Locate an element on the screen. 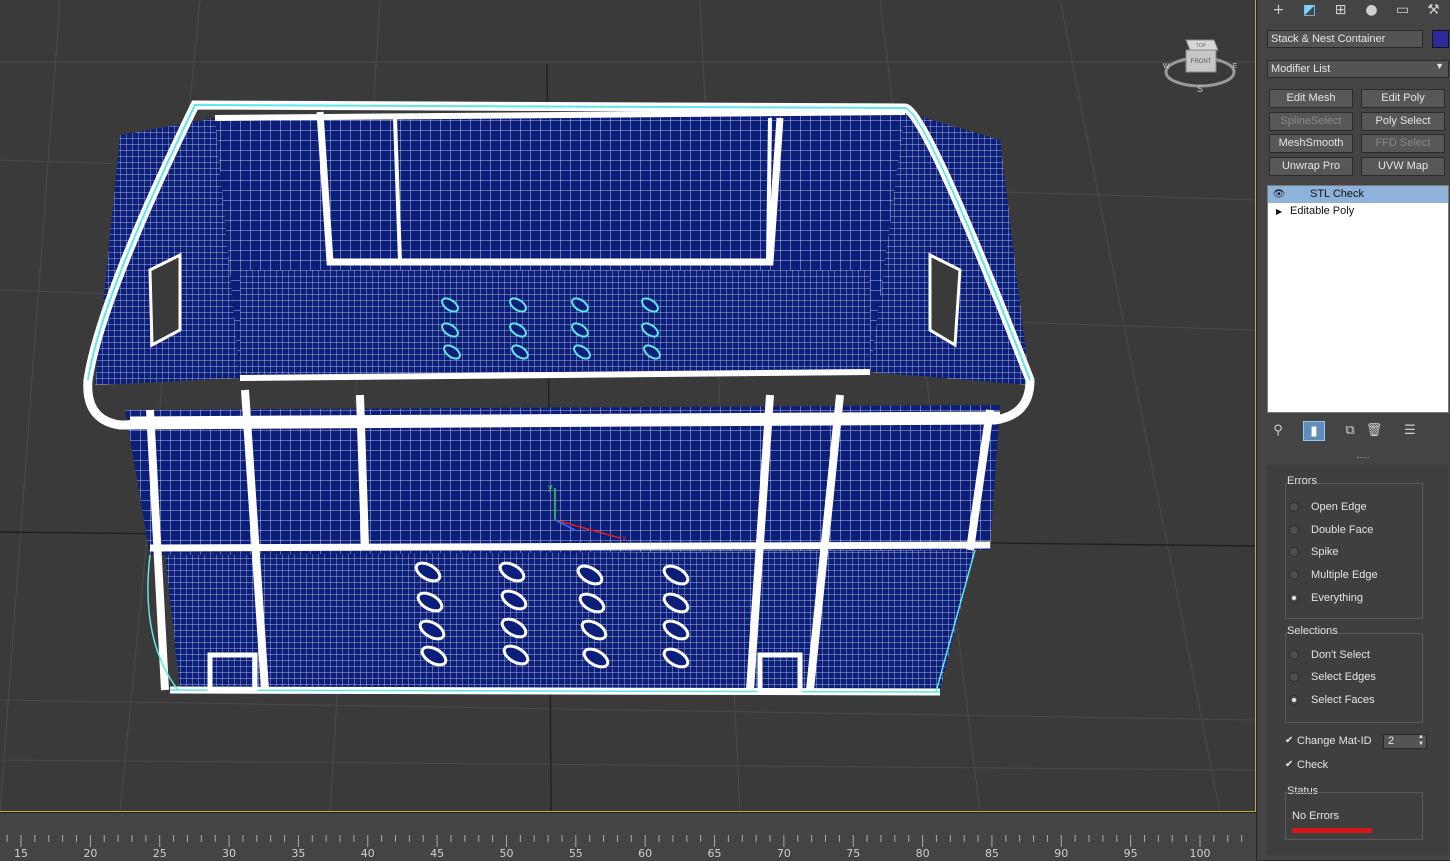 The height and width of the screenshot is (861, 1450). eye-icon: 👁 is located at coordinates (1279, 194).